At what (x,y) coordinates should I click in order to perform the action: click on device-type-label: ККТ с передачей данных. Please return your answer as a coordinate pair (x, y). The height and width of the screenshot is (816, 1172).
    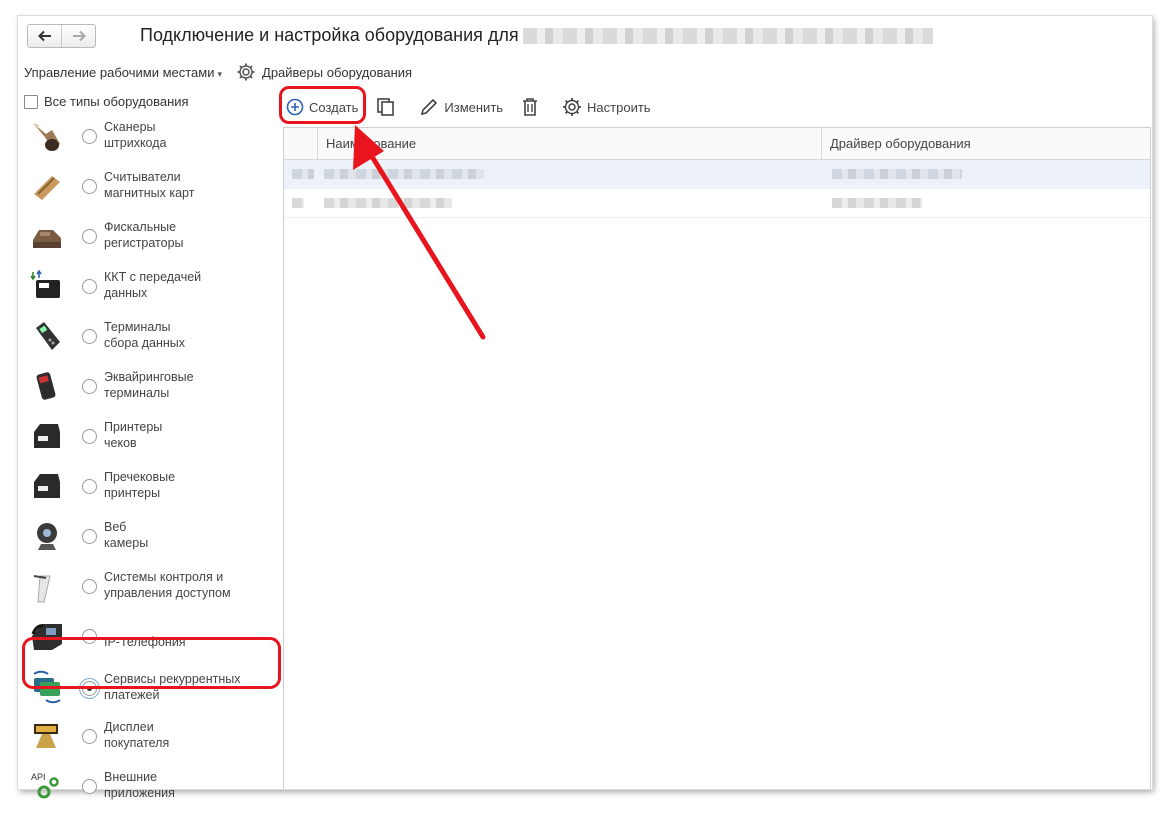
    Looking at the image, I should click on (153, 285).